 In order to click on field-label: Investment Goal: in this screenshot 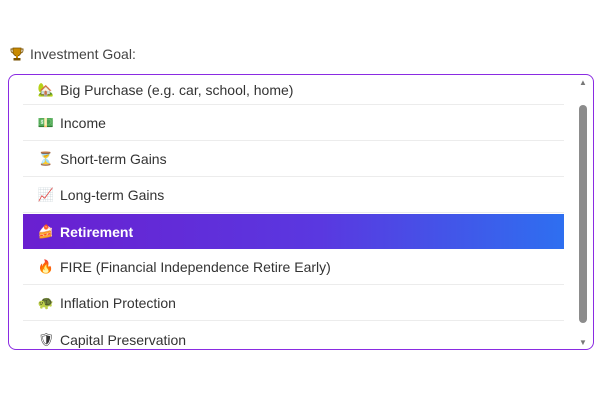, I will do `click(301, 54)`.